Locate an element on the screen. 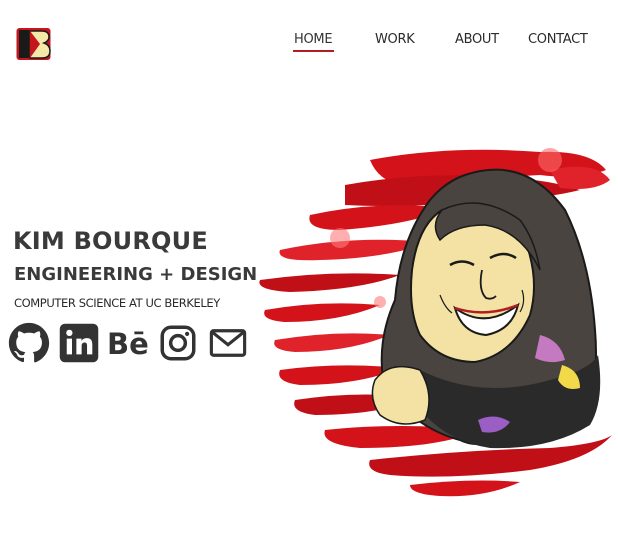 The height and width of the screenshot is (534, 618). github-link is located at coordinates (29, 343).